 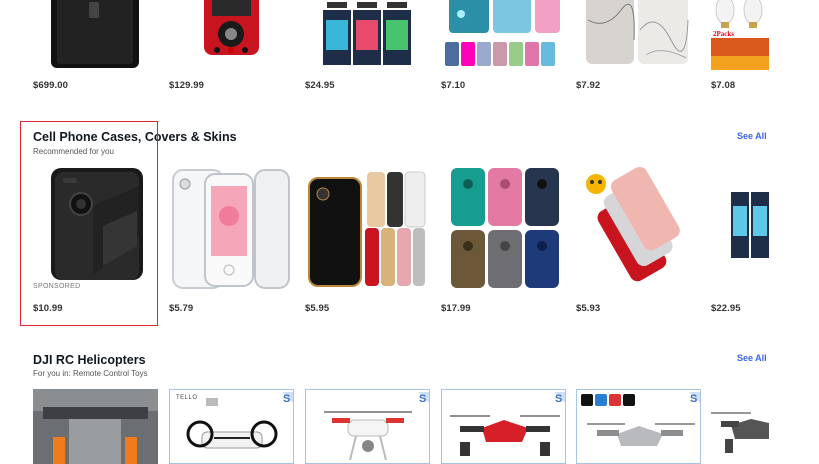 What do you see at coordinates (317, 308) in the screenshot?
I see `product-price: $5.95` at bounding box center [317, 308].